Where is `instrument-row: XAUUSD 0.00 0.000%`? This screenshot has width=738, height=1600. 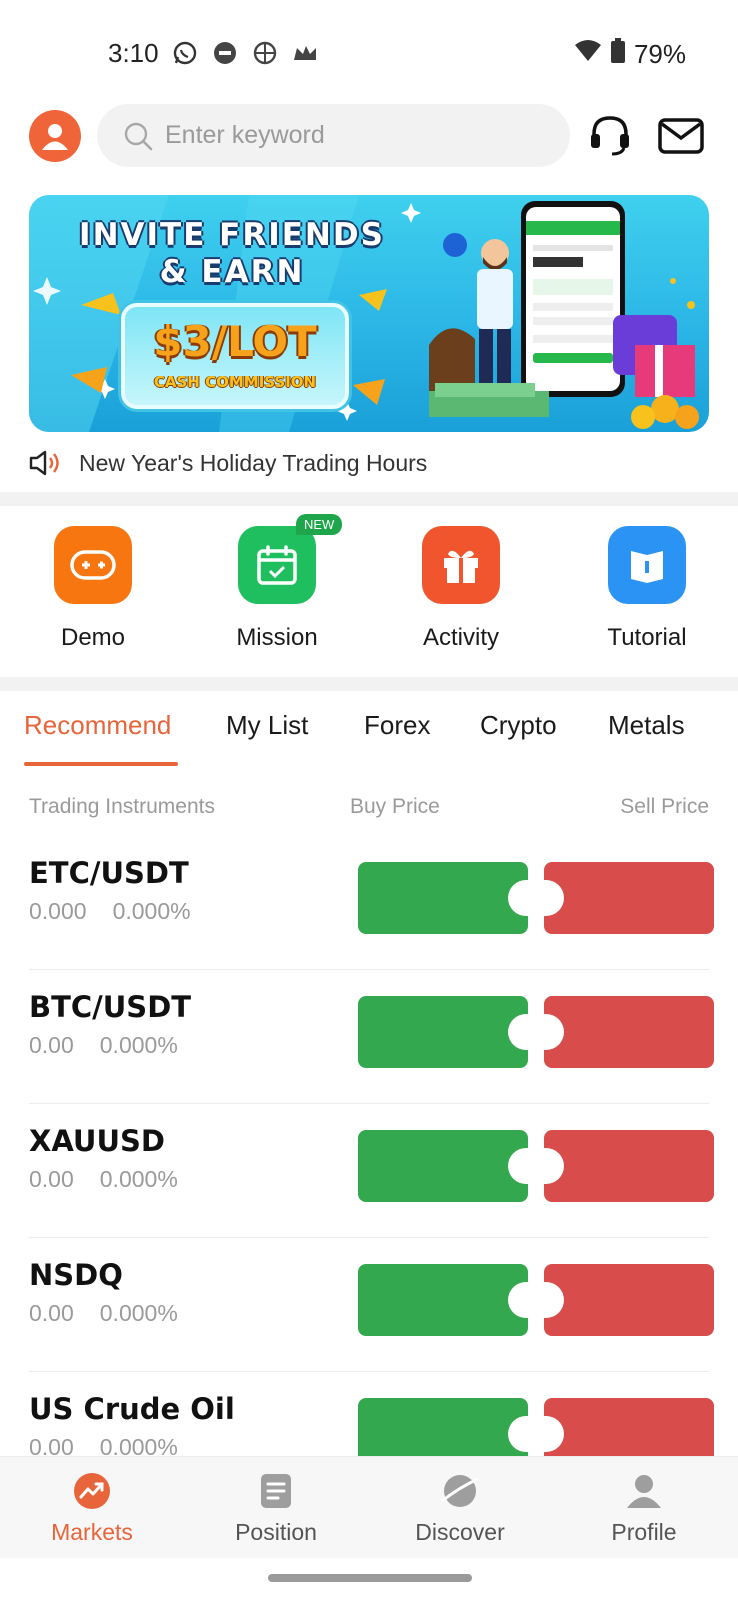 instrument-row: XAUUSD 0.00 0.000% is located at coordinates (369, 1171).